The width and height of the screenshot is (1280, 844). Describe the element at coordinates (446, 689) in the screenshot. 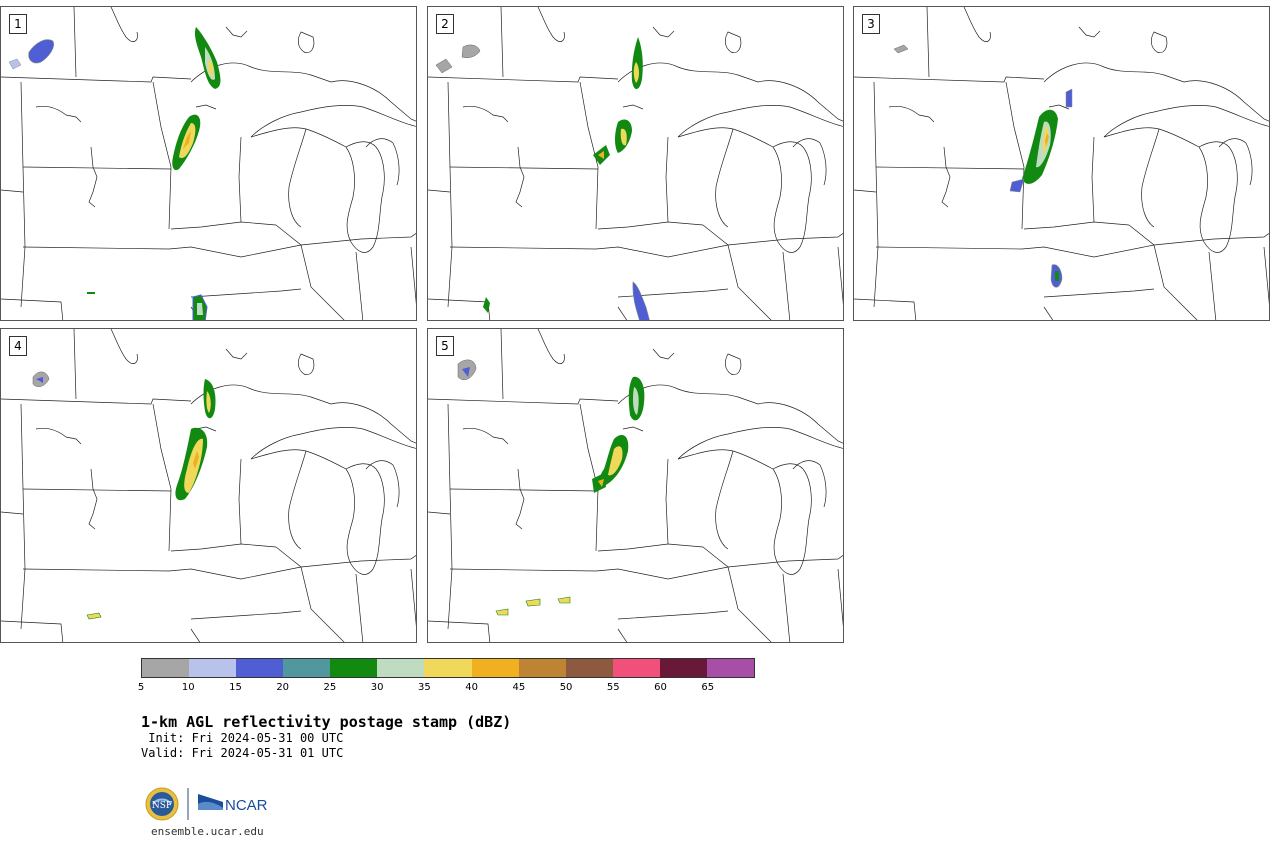

I see `colorbar-ticks: 5 10 15 20 25 30 35 40 45 50 55 60 65` at that location.